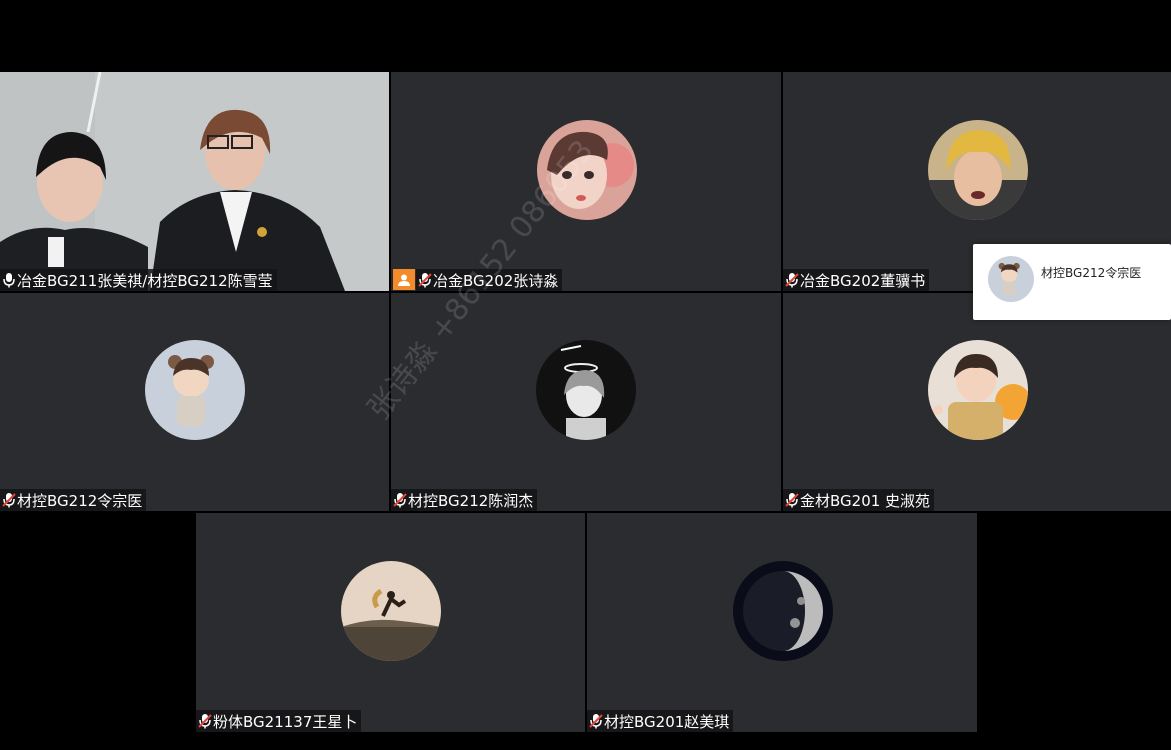  I want to click on participant-name: 冶金BG202张诗淼, so click(496, 280).